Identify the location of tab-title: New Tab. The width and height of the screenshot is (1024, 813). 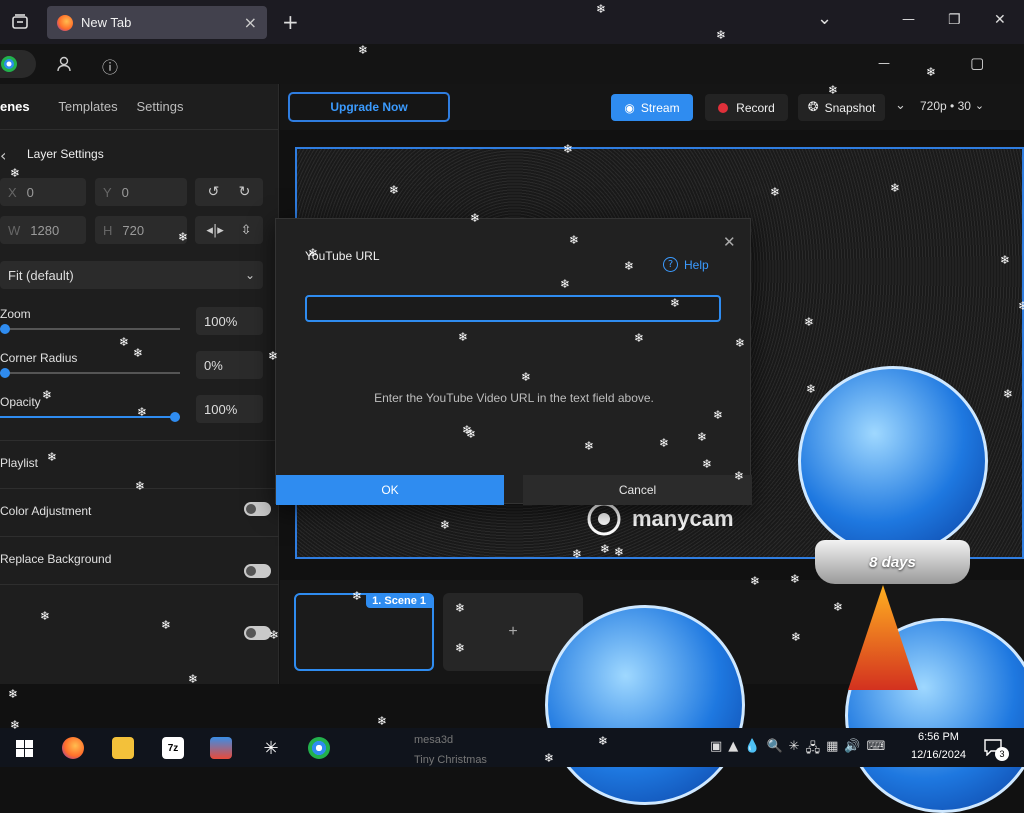
(106, 22).